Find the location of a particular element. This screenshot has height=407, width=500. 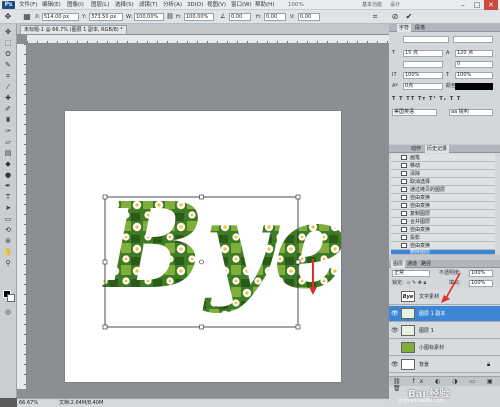

quick-select-icon: ✎ is located at coordinates (8, 65).